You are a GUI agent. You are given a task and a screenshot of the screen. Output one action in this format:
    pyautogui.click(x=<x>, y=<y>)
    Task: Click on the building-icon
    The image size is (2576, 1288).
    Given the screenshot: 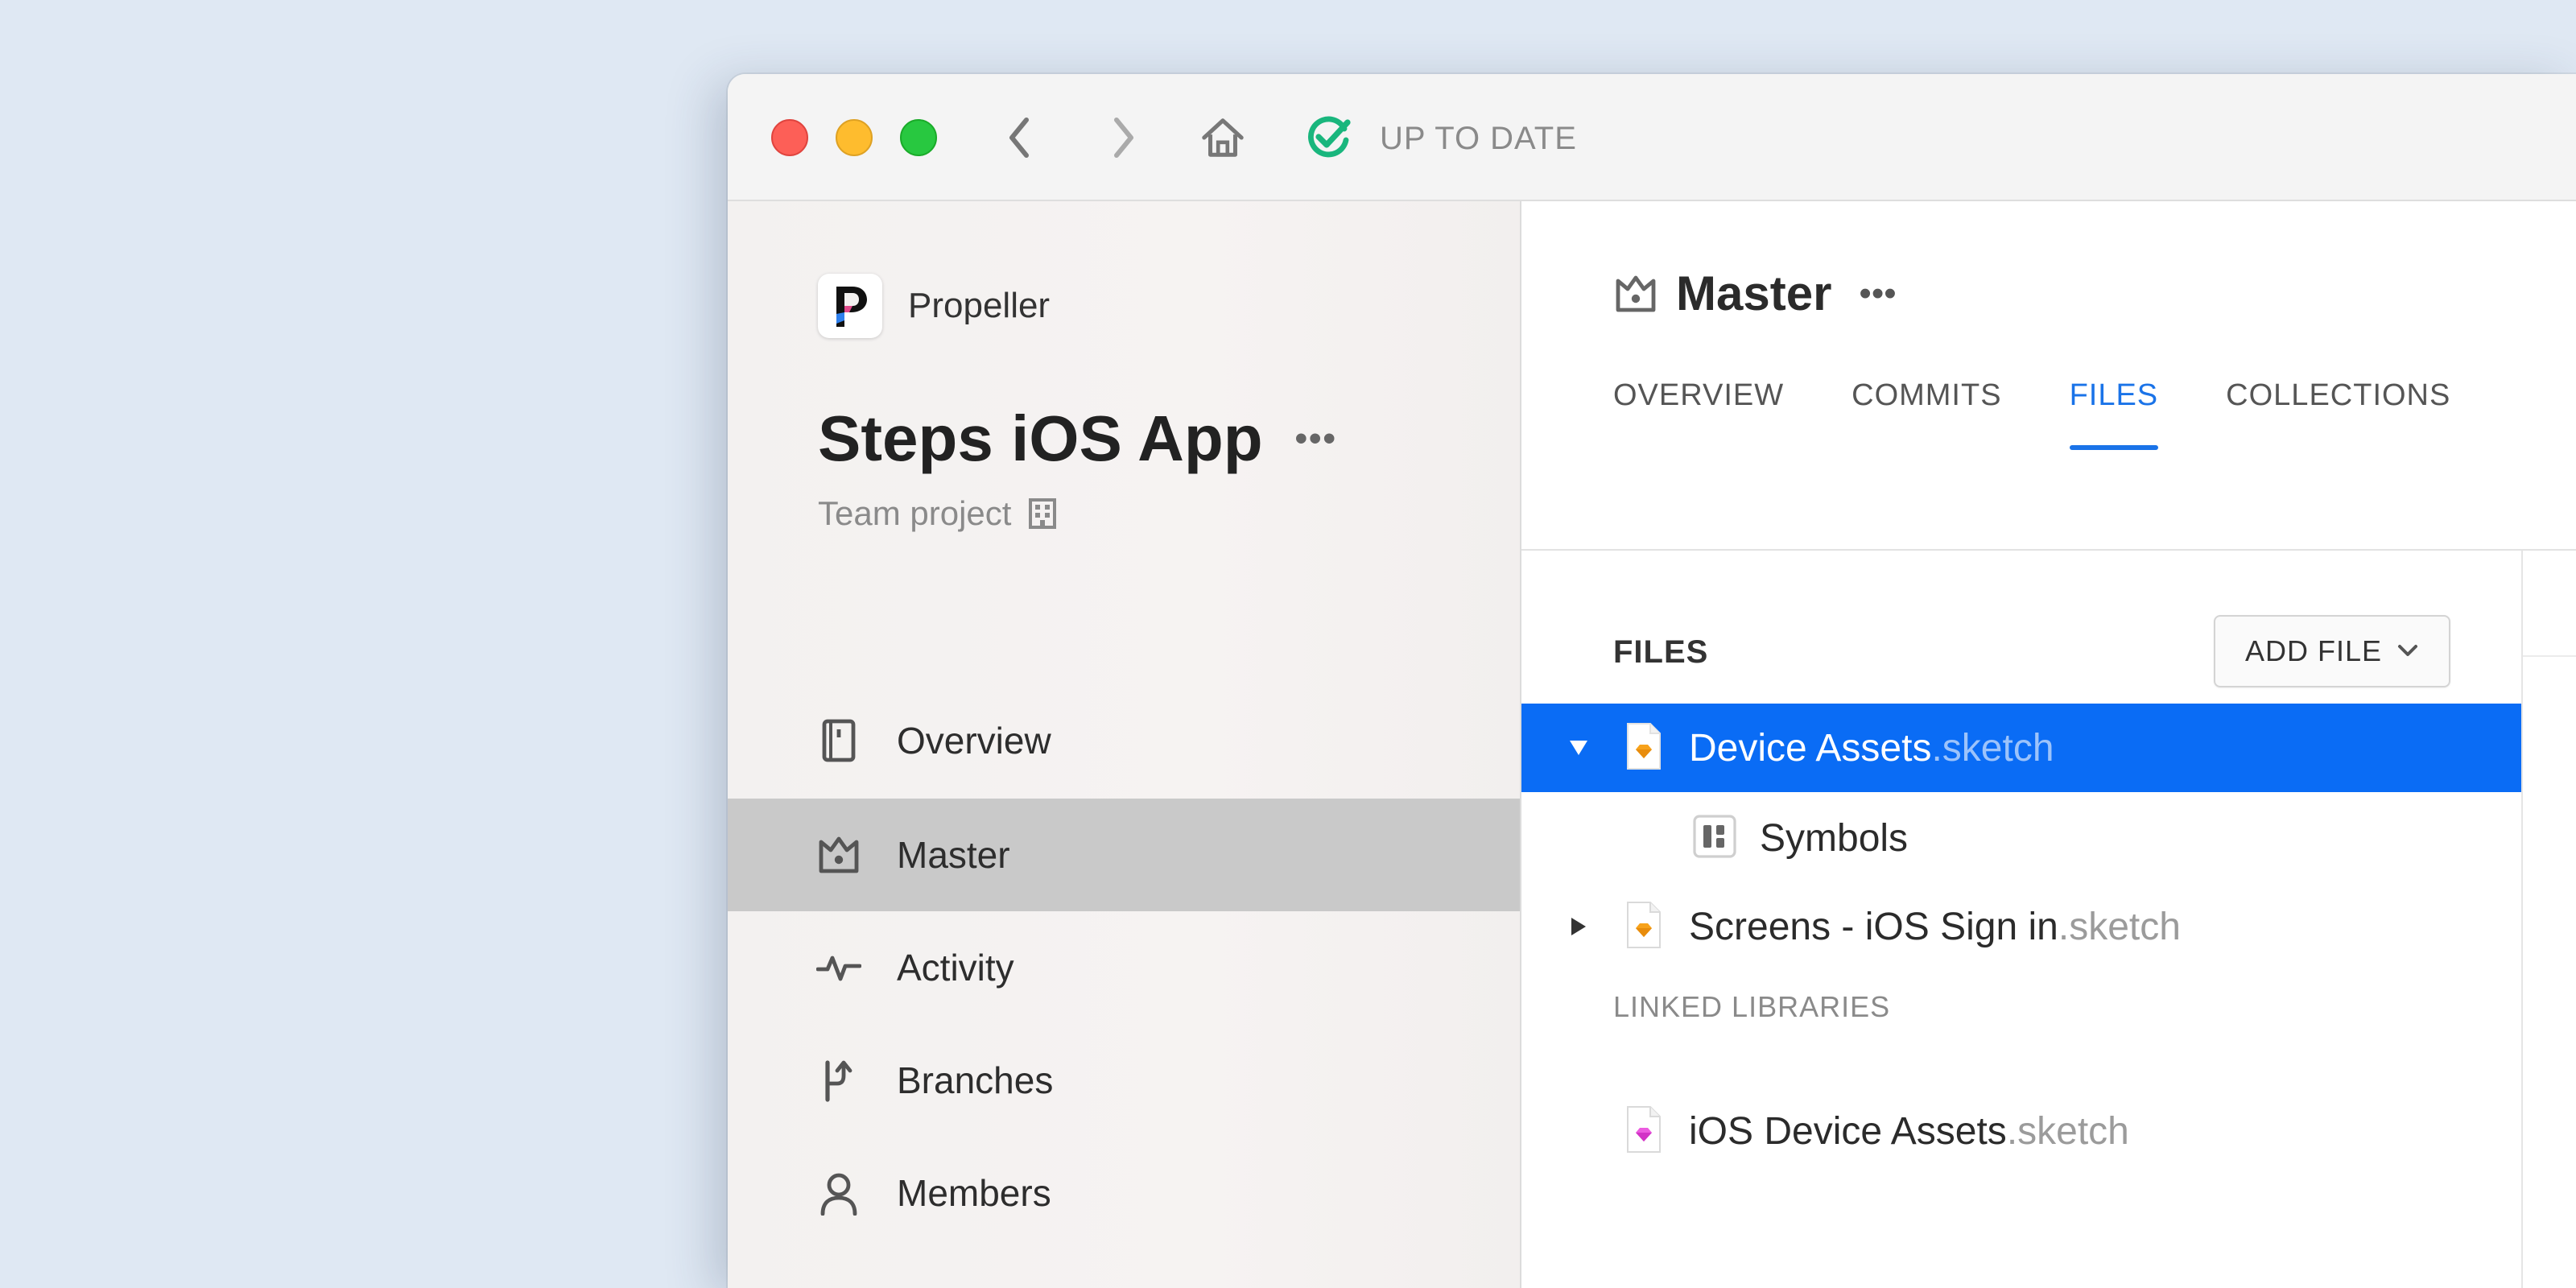 What is the action you would take?
    pyautogui.click(x=1043, y=513)
    